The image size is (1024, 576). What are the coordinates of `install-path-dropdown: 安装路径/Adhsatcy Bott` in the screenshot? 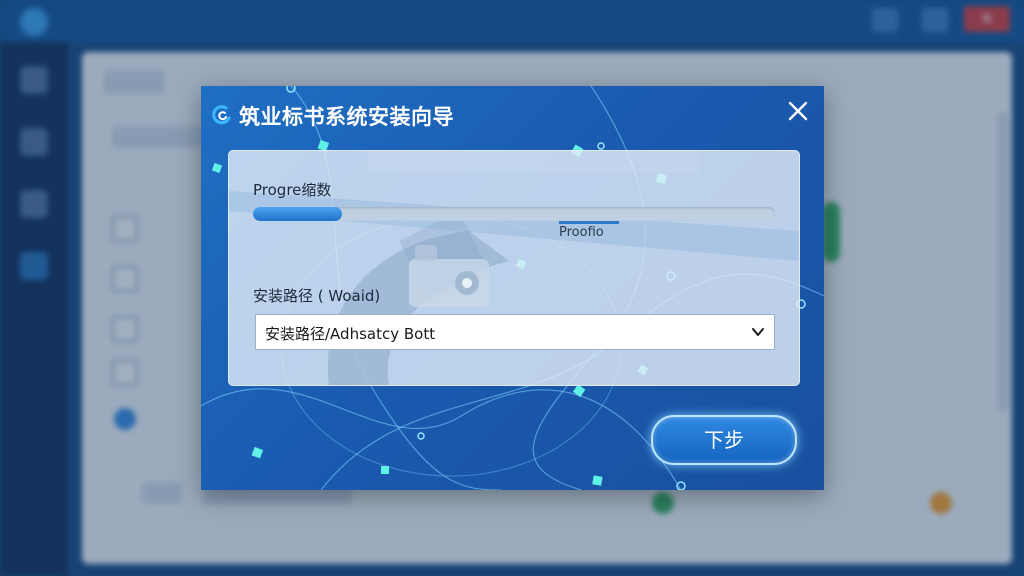 It's located at (515, 332).